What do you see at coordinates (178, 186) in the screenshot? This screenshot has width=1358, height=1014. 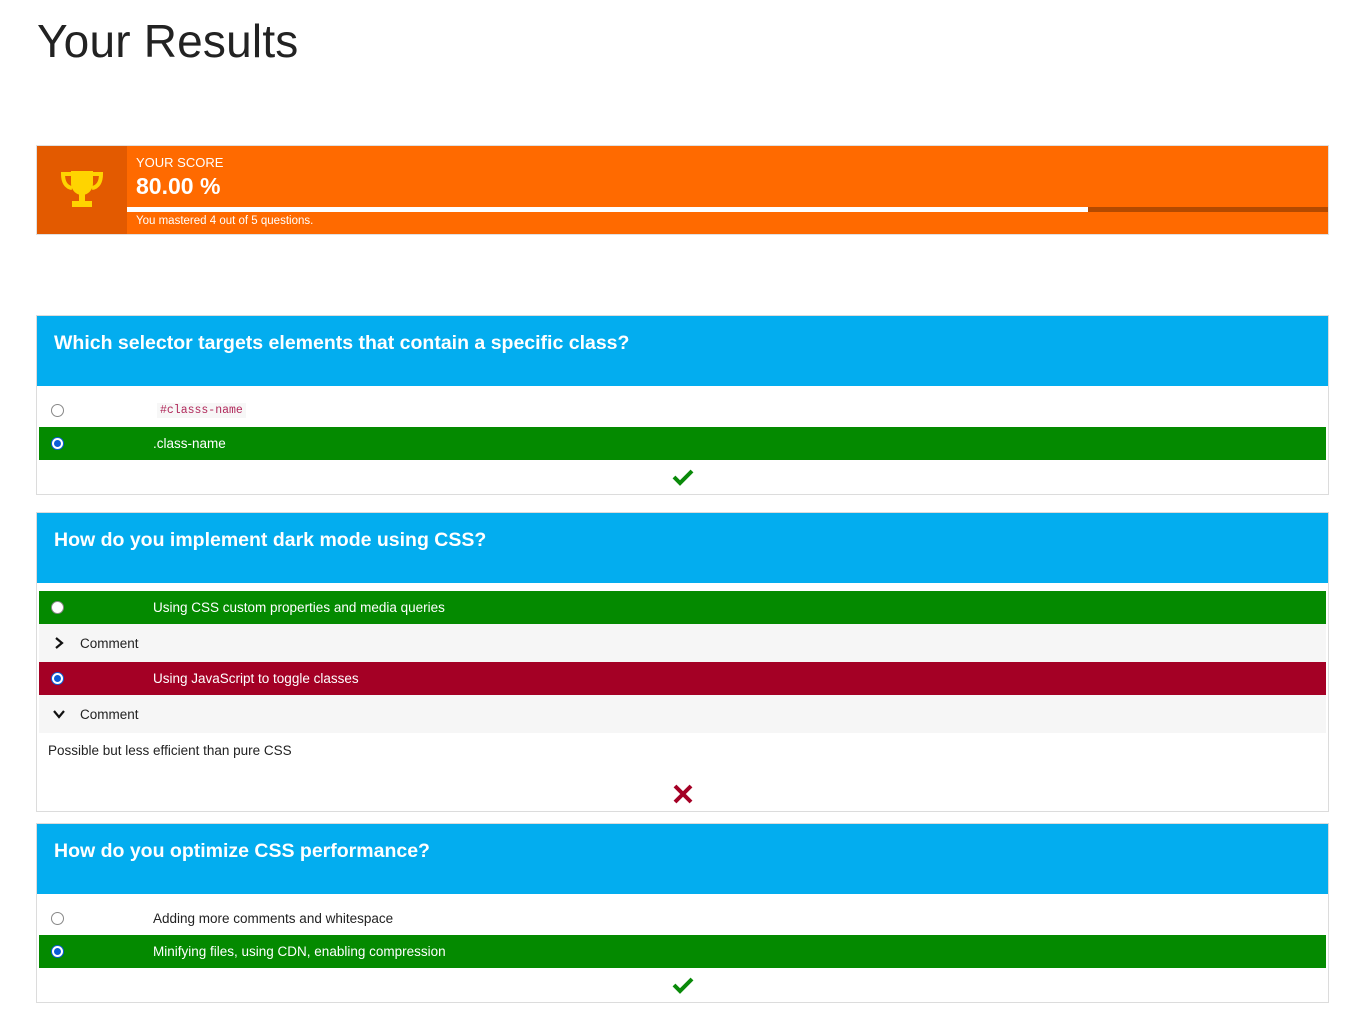 I see `score-value: 80.00 %` at bounding box center [178, 186].